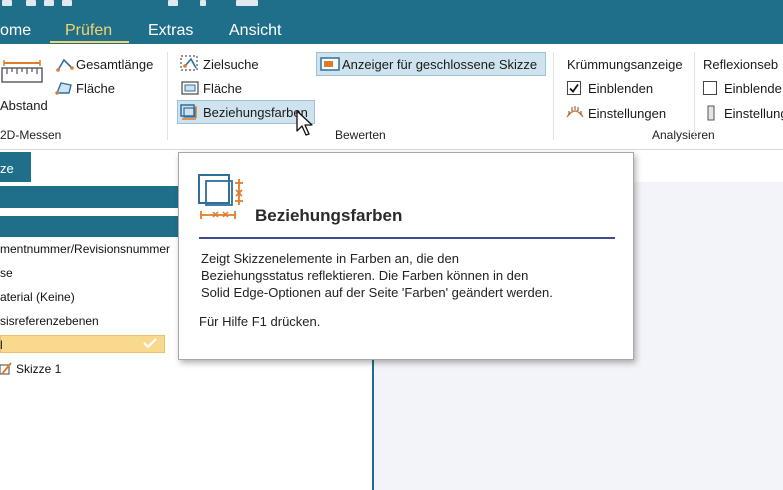 The width and height of the screenshot is (783, 490). What do you see at coordinates (255, 31) in the screenshot?
I see `tab-ansicht: Ansicht` at bounding box center [255, 31].